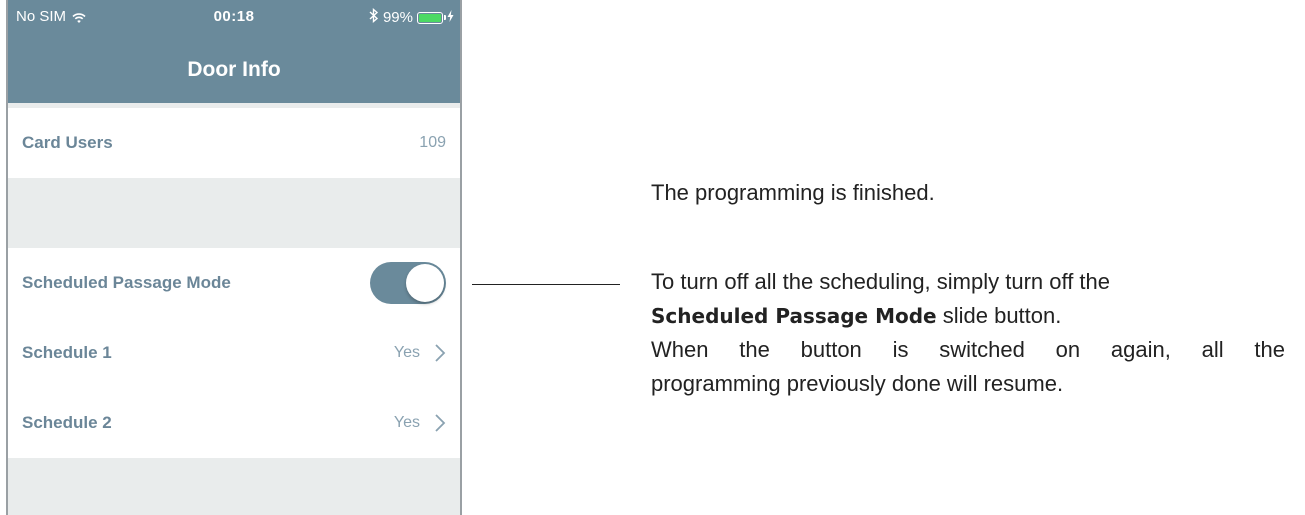  What do you see at coordinates (374, 17) in the screenshot?
I see `bluetooth-icon` at bounding box center [374, 17].